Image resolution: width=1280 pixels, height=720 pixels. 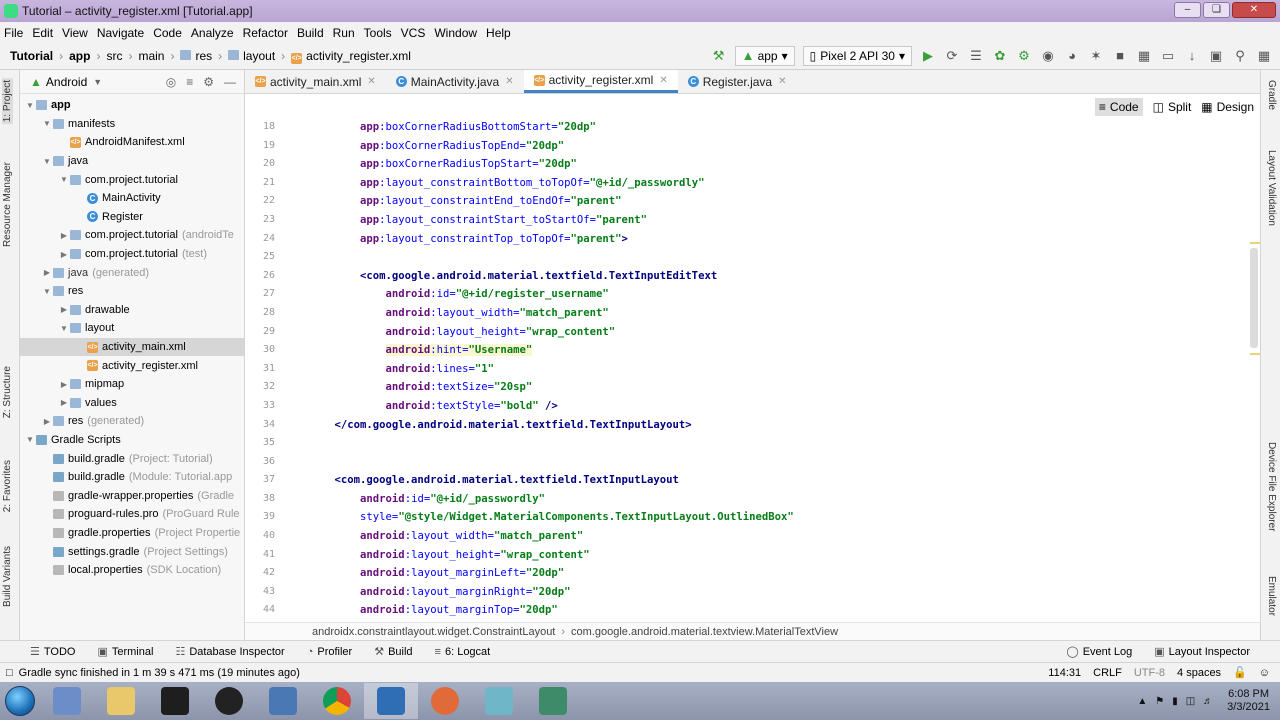 I want to click on menu-item-refactor: Refactor, so click(x=265, y=33).